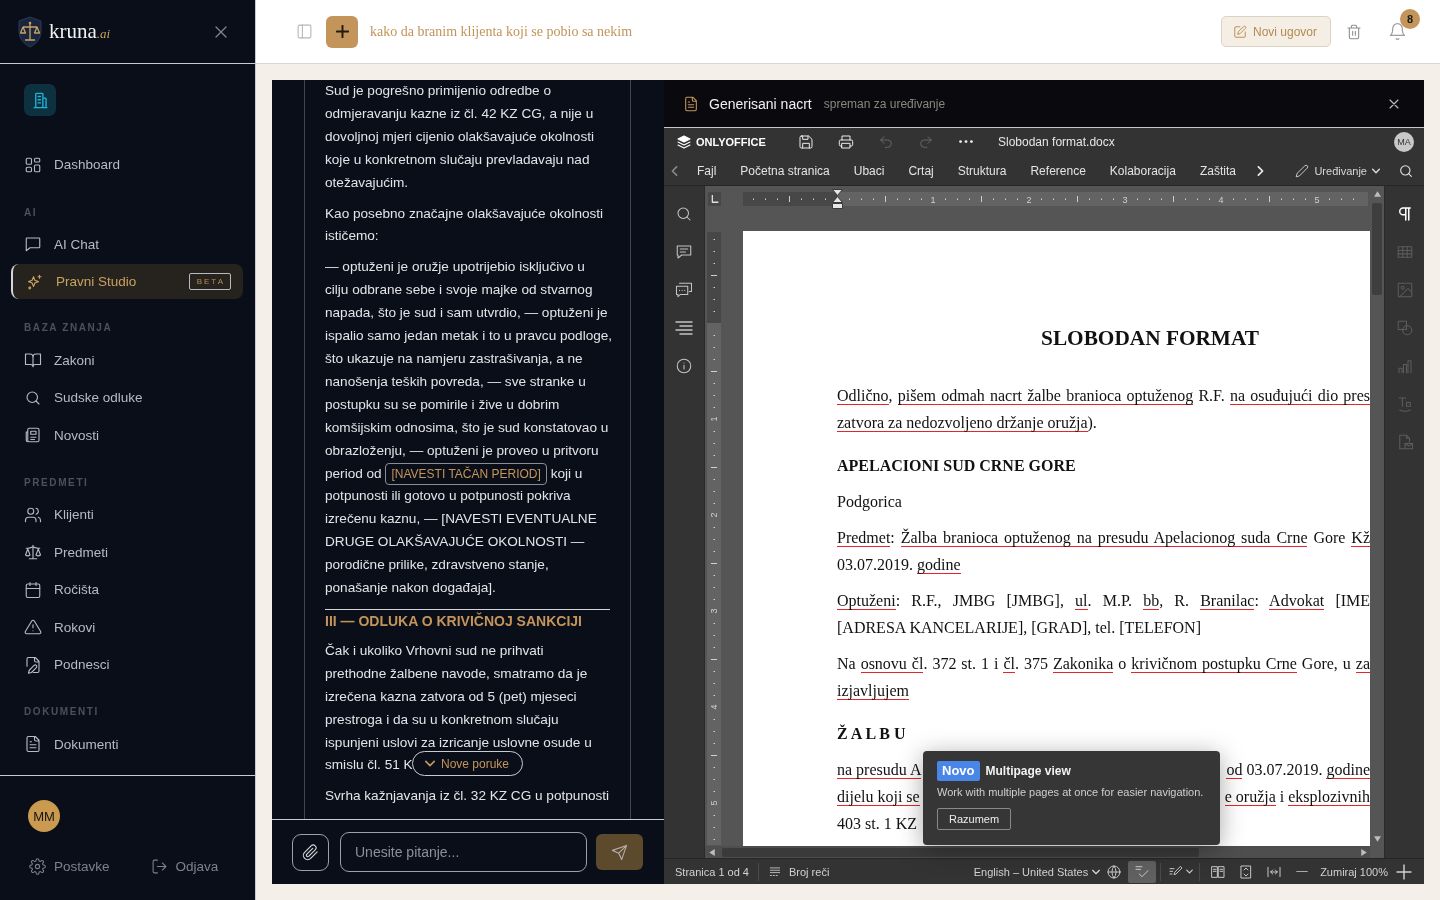 This screenshot has width=1440, height=900. What do you see at coordinates (1103, 664) in the screenshot?
I see `document-line: Na osnovu čl. 372 st. 1 i čl. 375 Zakonika o krivičnom postupku Crne Gore, u za` at bounding box center [1103, 664].